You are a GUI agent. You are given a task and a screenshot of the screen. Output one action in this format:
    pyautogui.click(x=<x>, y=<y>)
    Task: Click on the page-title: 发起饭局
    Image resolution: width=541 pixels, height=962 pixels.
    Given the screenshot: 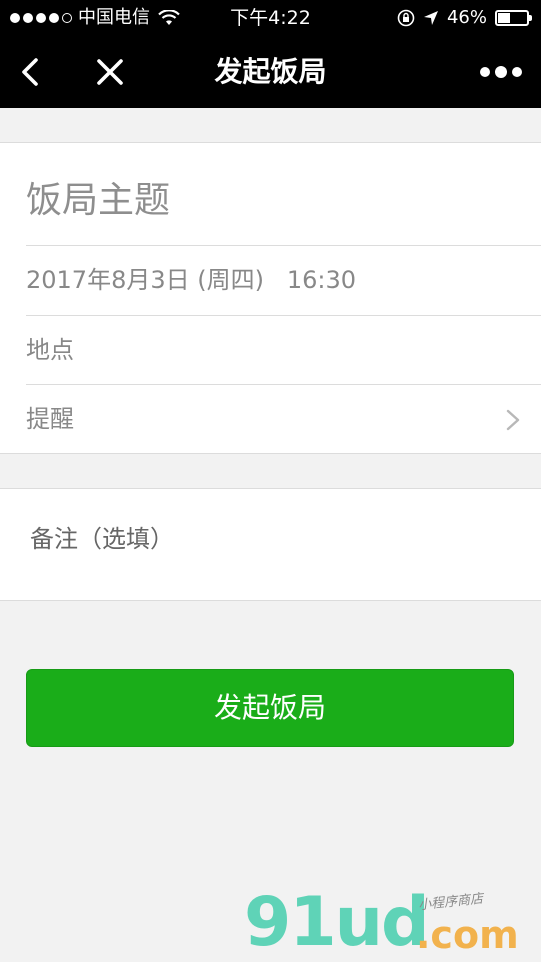 What is the action you would take?
    pyautogui.click(x=270, y=71)
    